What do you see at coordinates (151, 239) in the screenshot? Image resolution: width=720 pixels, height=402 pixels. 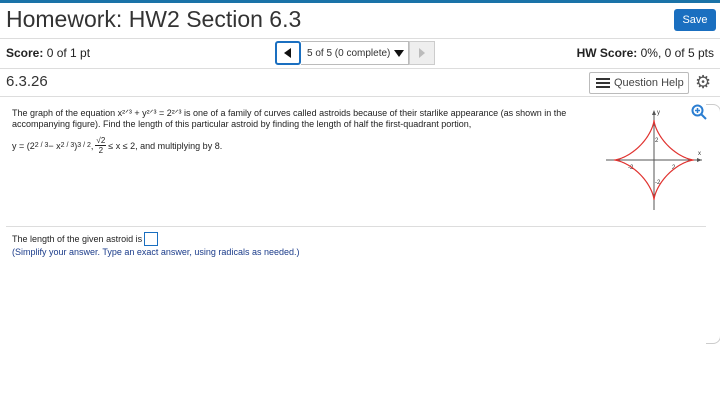 I see `answer-input` at bounding box center [151, 239].